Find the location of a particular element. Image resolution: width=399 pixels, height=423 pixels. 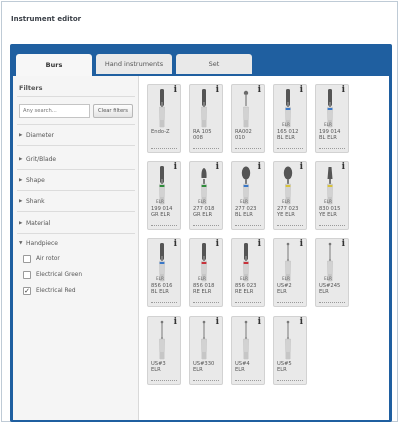

filter-shape: ▶ Shape is located at coordinates (77, 180).